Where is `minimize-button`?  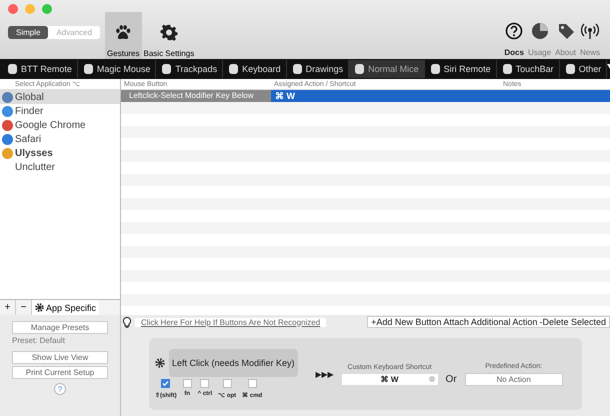 minimize-button is located at coordinates (30, 9).